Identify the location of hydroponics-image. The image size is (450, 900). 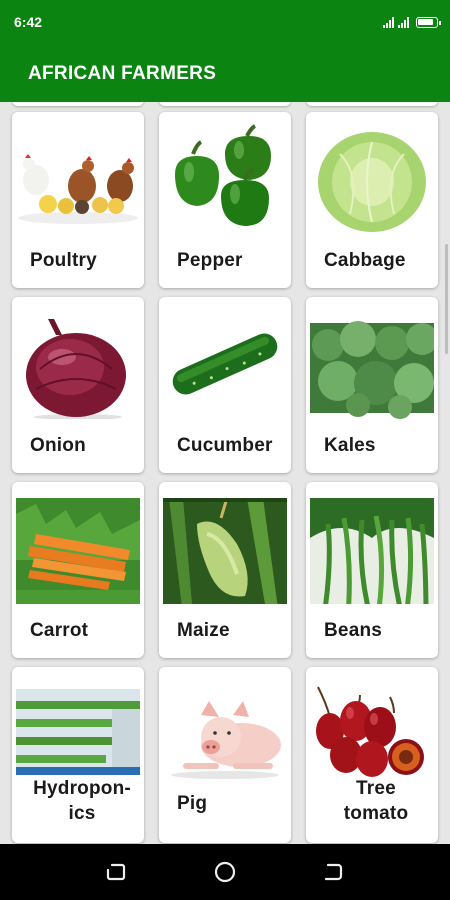
(78, 734).